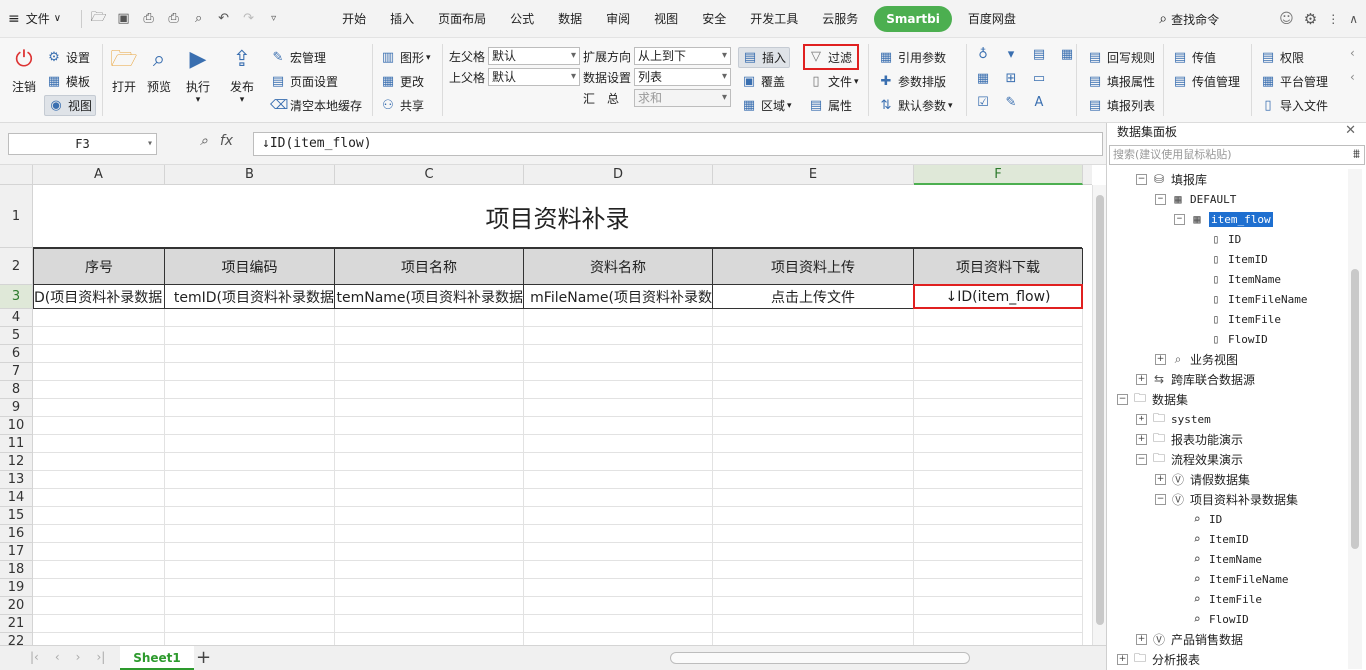  What do you see at coordinates (99, 462) in the screenshot?
I see `cell-A12` at bounding box center [99, 462].